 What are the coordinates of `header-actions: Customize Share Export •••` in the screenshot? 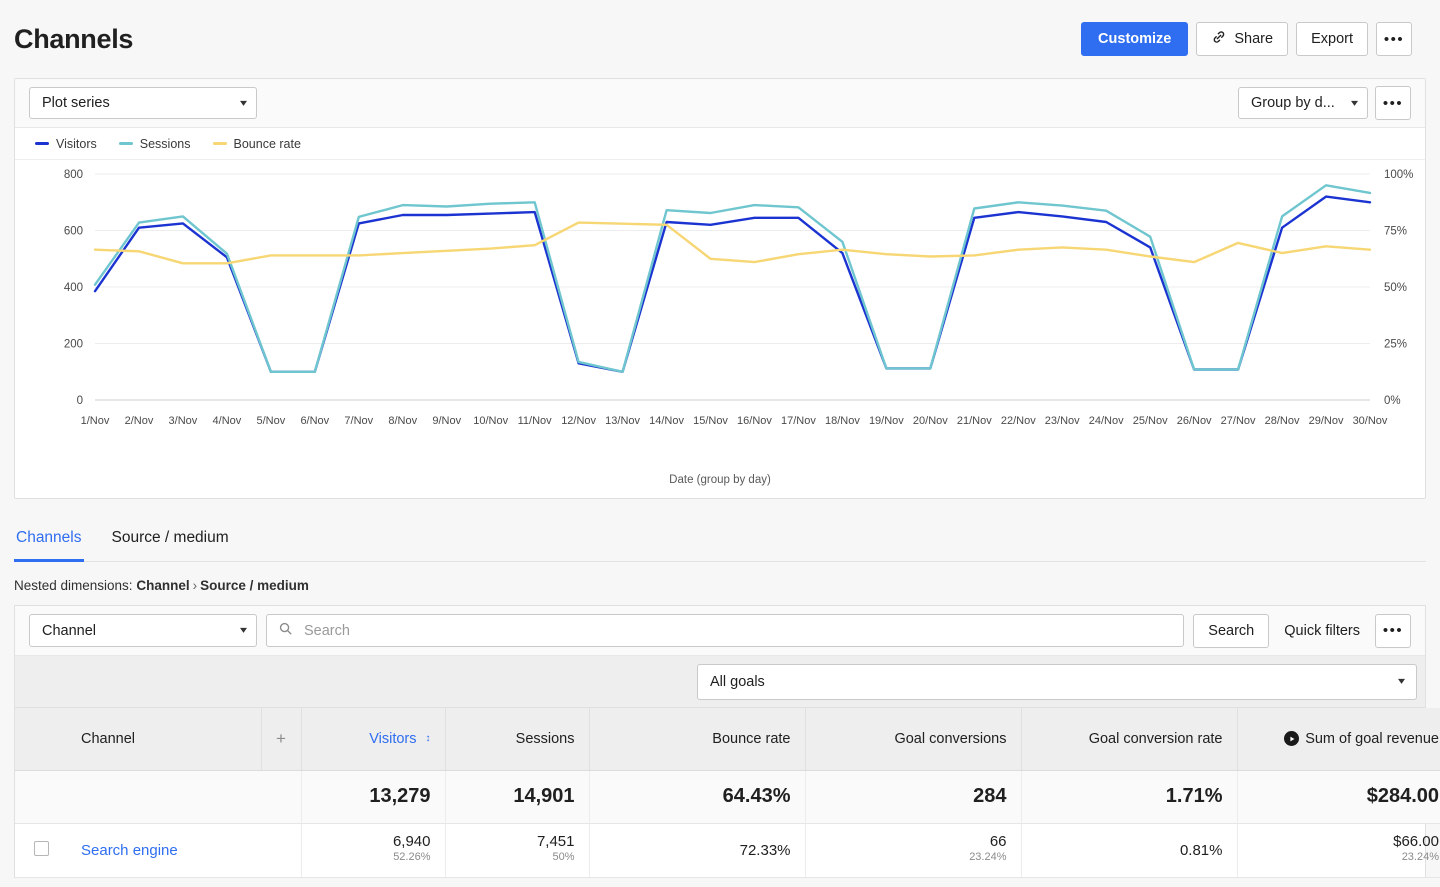 It's located at (1246, 39).